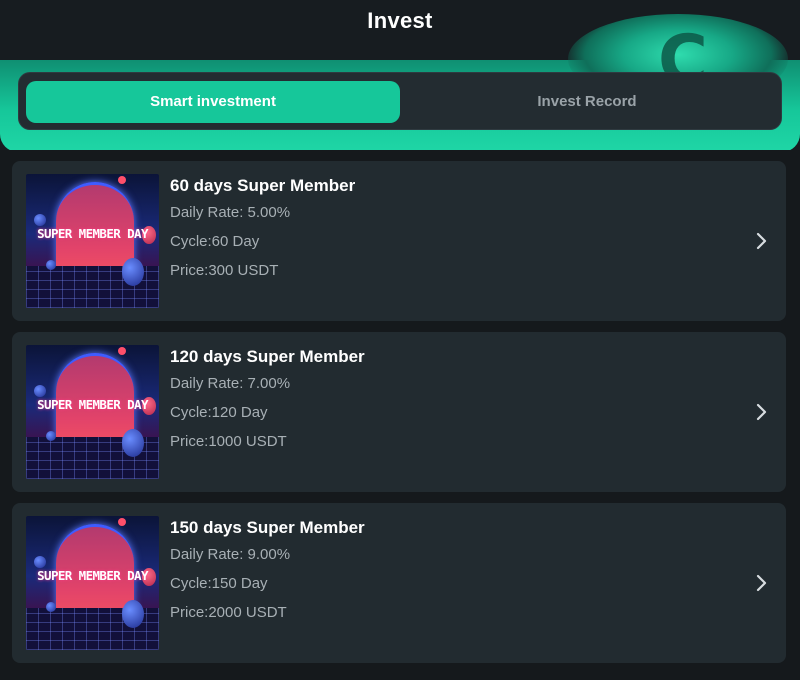  What do you see at coordinates (228, 441) in the screenshot?
I see `product-price: Price:1000 USDT` at bounding box center [228, 441].